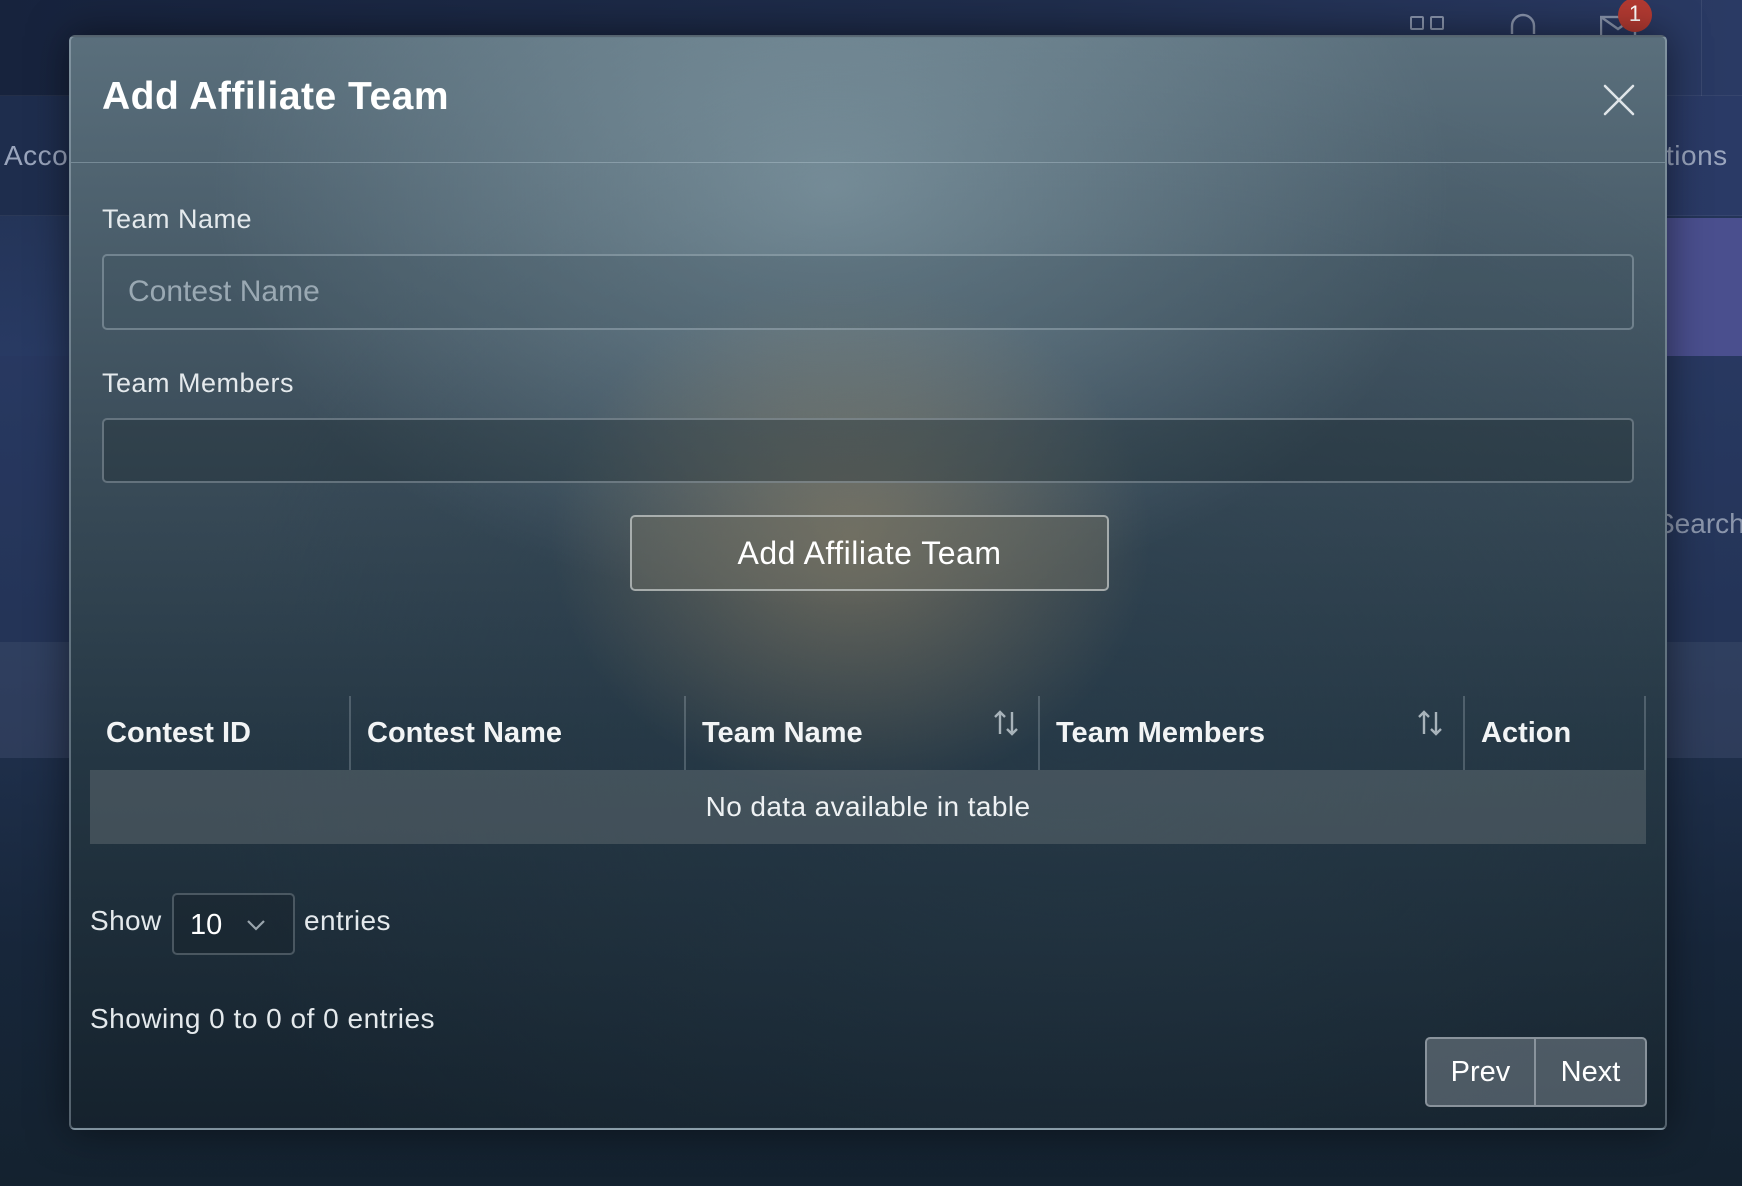  What do you see at coordinates (177, 219) in the screenshot?
I see `team-name-label: Team Name` at bounding box center [177, 219].